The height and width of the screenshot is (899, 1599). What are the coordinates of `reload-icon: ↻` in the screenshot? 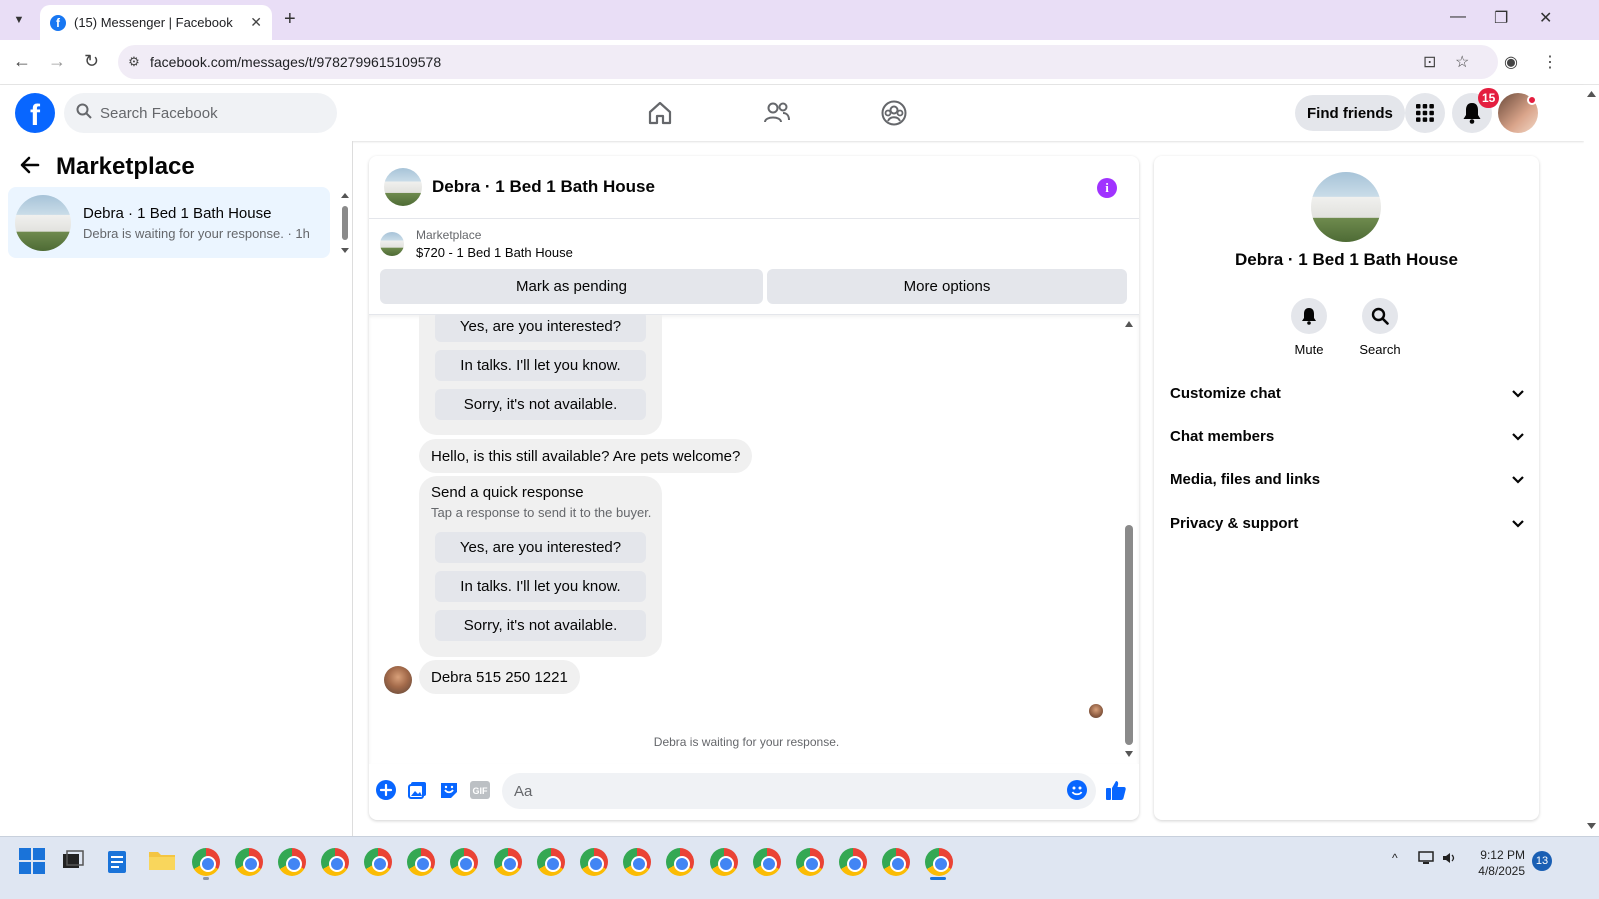 It's located at (91, 61).